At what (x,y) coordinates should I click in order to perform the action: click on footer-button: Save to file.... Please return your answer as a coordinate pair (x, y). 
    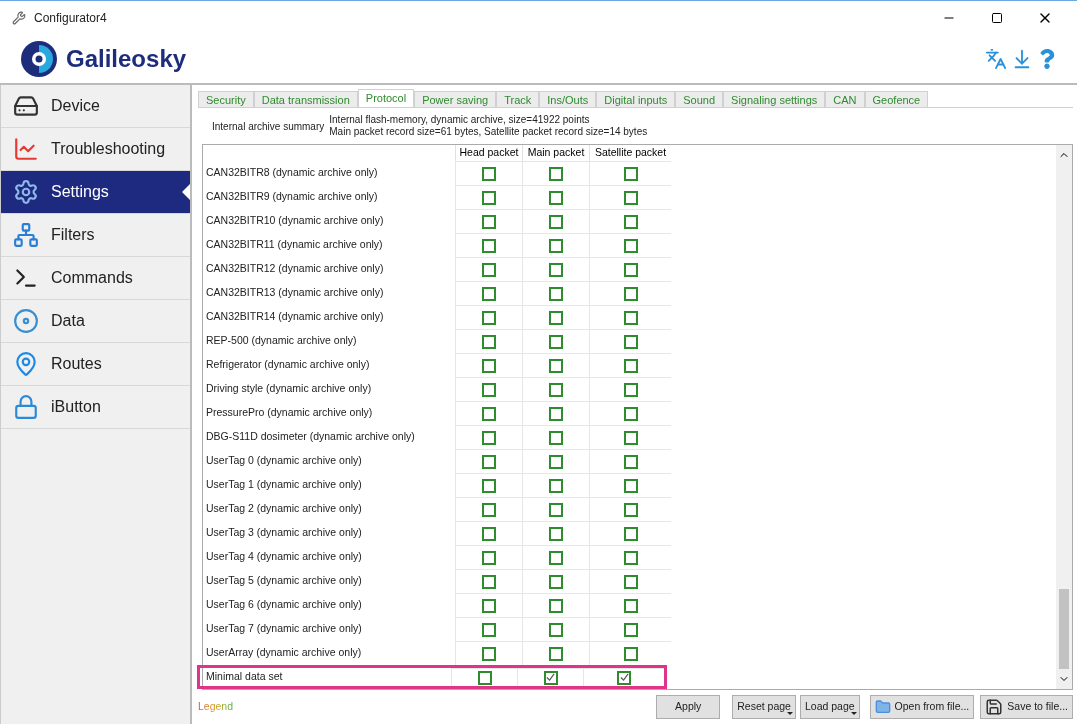
    Looking at the image, I should click on (1026, 707).